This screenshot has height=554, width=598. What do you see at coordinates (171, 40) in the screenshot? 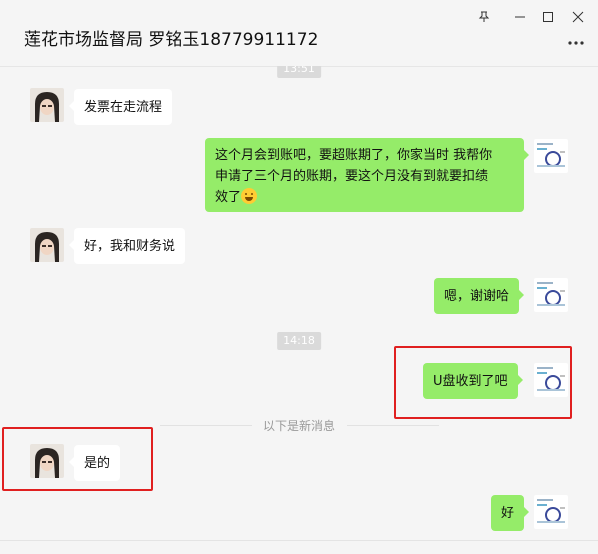
I see `chat-title: 莲花市场监督局 罗铭玉18779911172` at bounding box center [171, 40].